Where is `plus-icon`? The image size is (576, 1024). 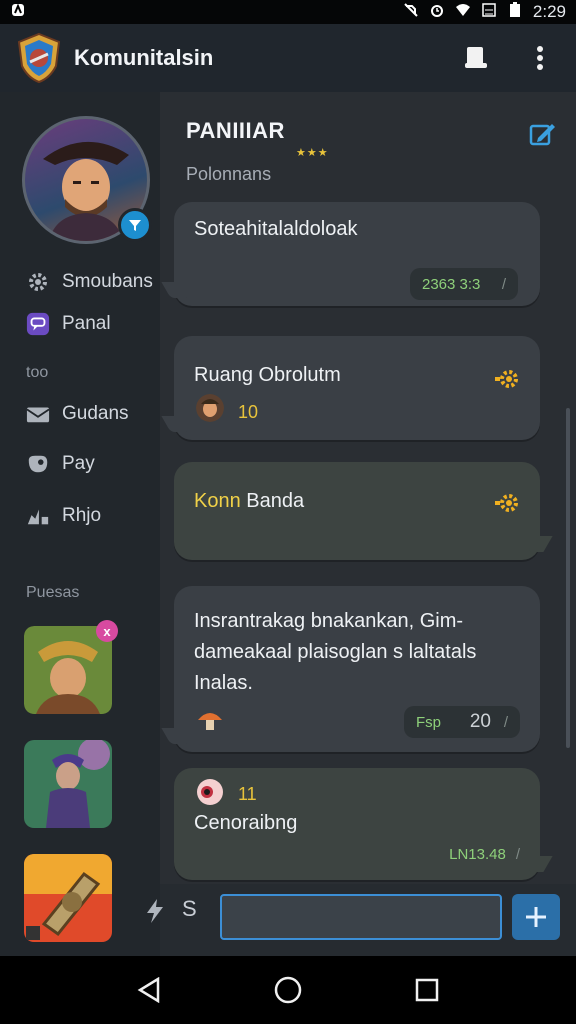
plus-icon is located at coordinates (536, 917).